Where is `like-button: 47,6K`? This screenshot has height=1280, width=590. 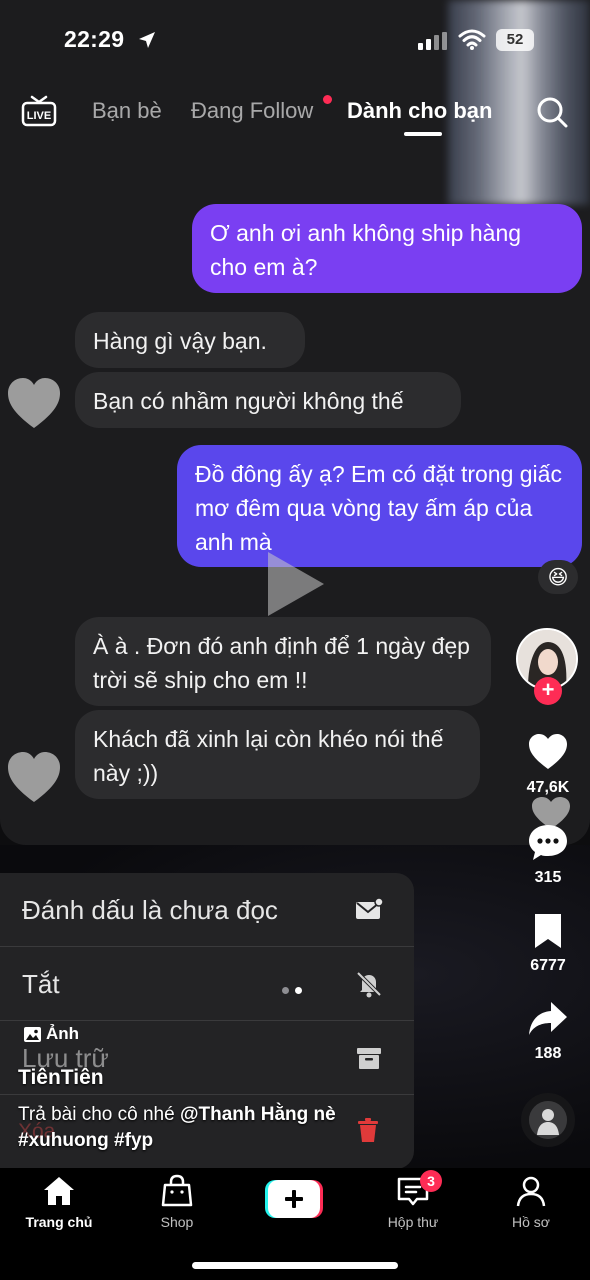
like-button: 47,6K is located at coordinates (548, 764).